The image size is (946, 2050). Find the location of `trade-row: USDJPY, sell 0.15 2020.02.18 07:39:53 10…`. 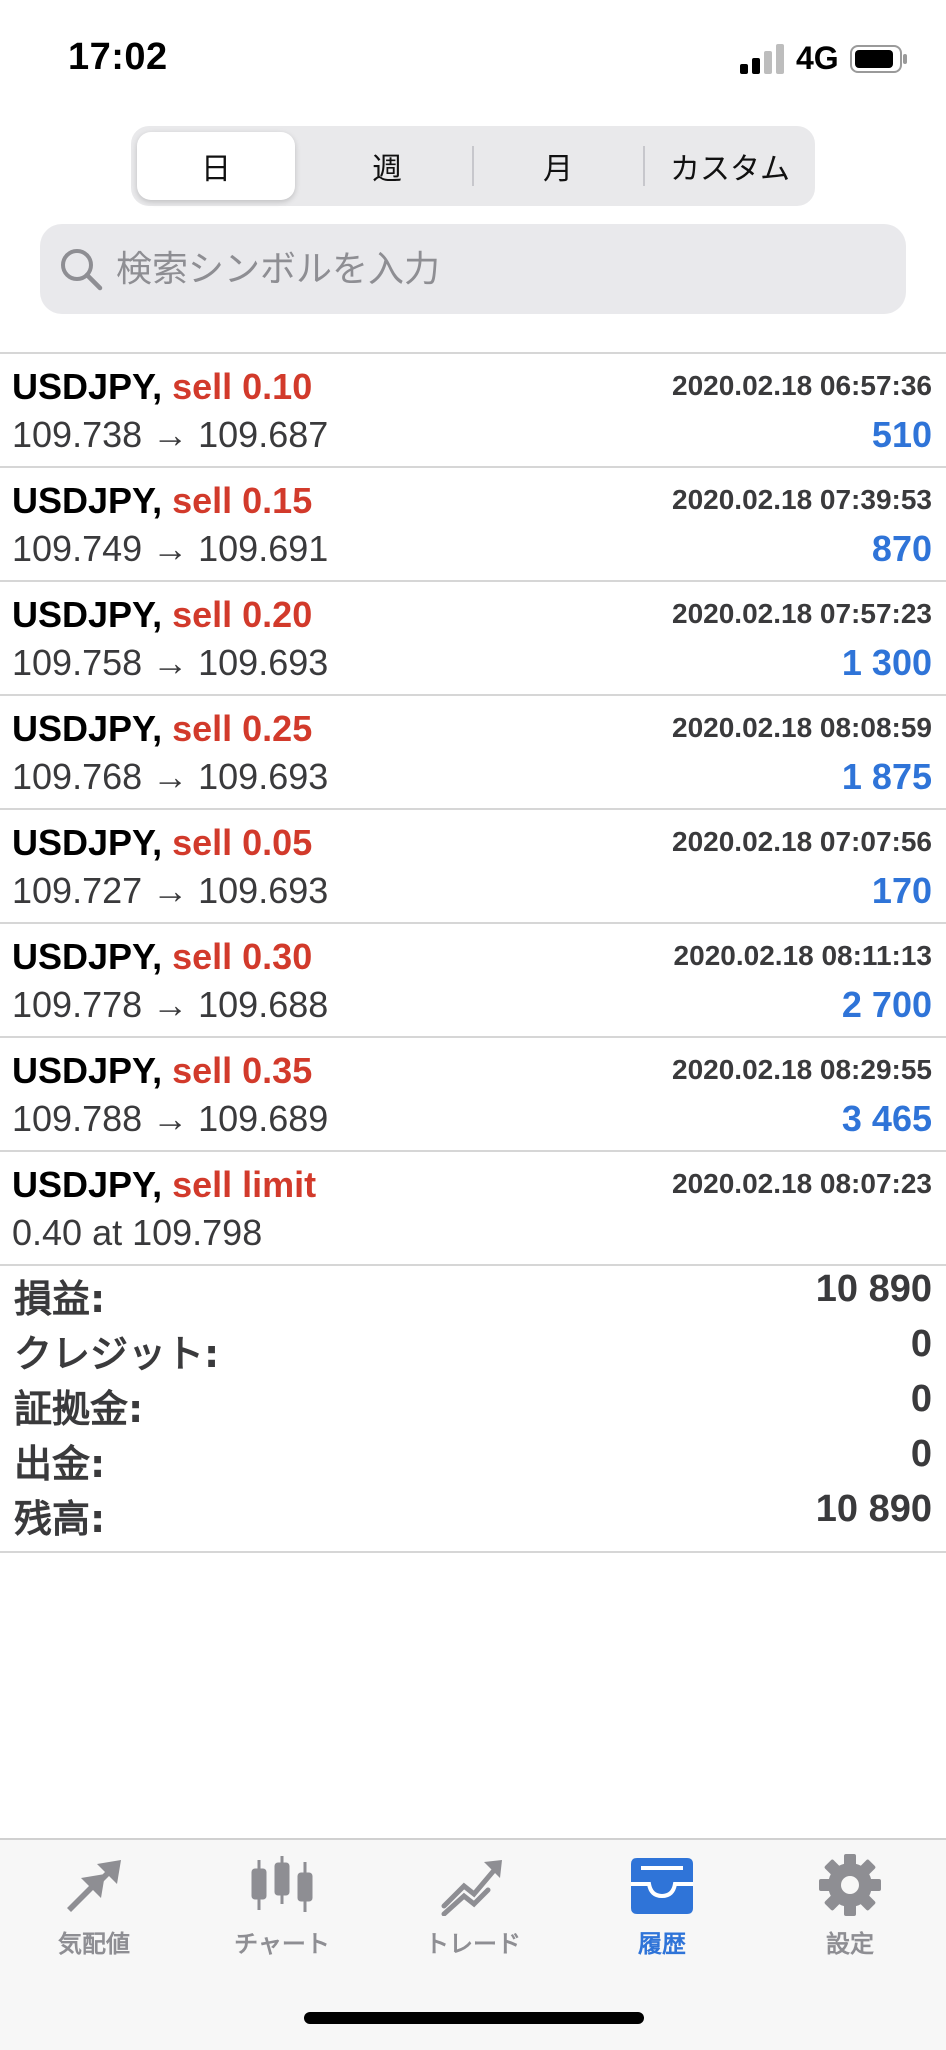

trade-row: USDJPY, sell 0.15 2020.02.18 07:39:53 10… is located at coordinates (473, 525).